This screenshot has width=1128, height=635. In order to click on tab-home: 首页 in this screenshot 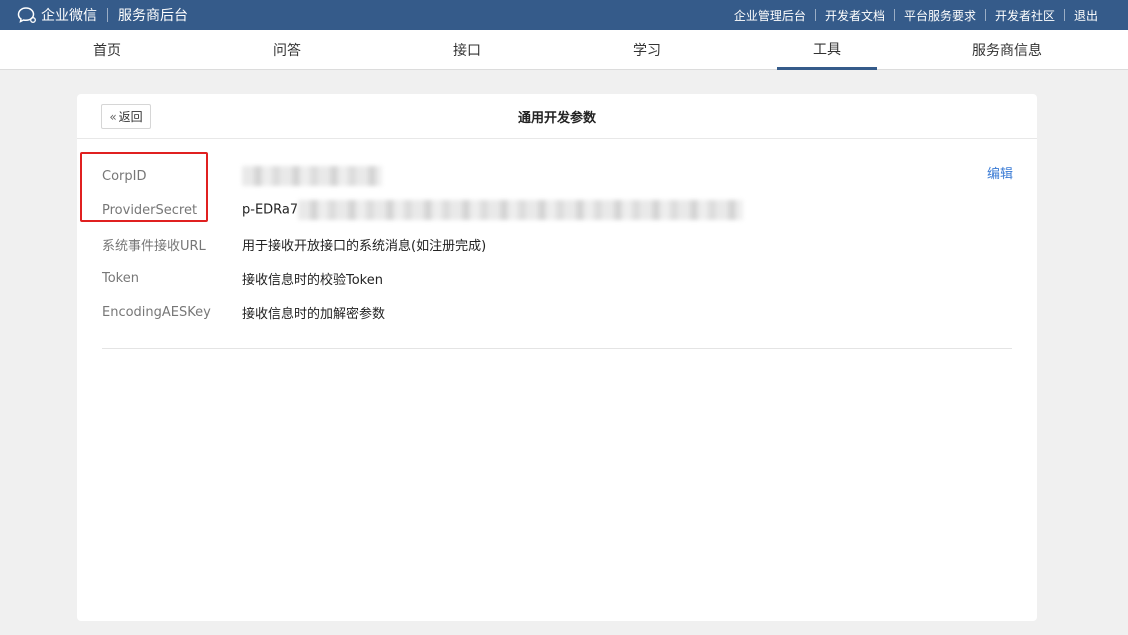, I will do `click(107, 50)`.